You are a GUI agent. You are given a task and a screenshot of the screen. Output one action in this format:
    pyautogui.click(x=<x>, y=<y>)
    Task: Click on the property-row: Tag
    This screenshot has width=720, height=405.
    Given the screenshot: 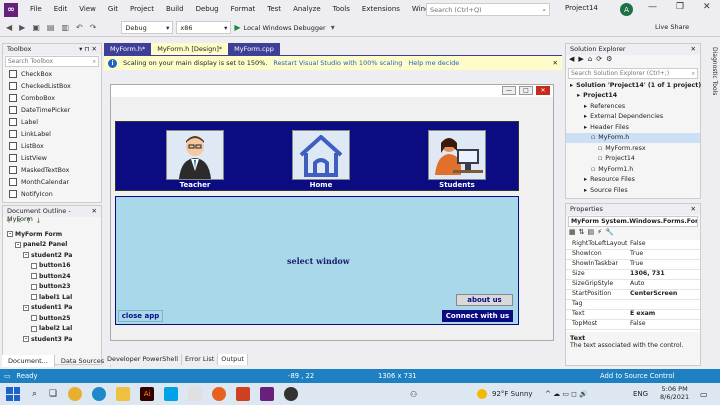 What is the action you would take?
    pyautogui.click(x=633, y=305)
    